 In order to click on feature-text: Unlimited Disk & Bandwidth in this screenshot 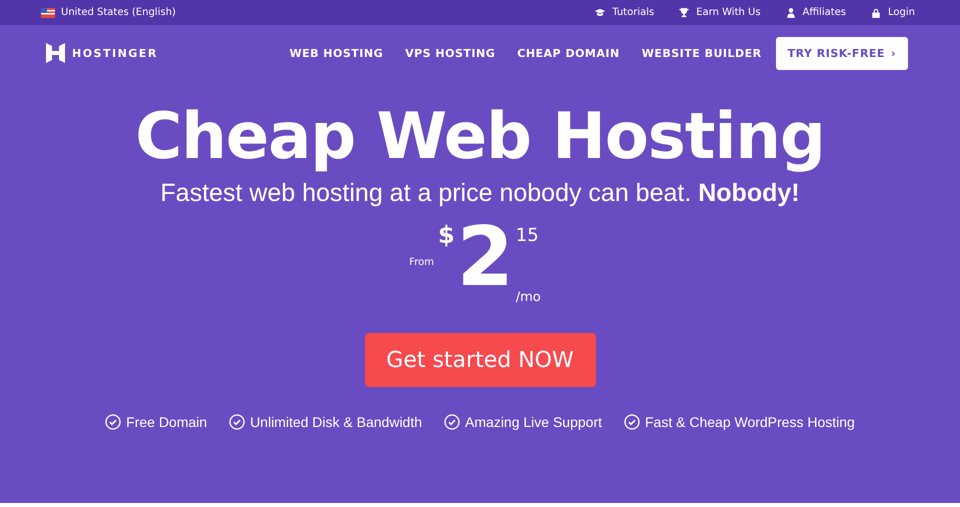, I will do `click(336, 422)`.